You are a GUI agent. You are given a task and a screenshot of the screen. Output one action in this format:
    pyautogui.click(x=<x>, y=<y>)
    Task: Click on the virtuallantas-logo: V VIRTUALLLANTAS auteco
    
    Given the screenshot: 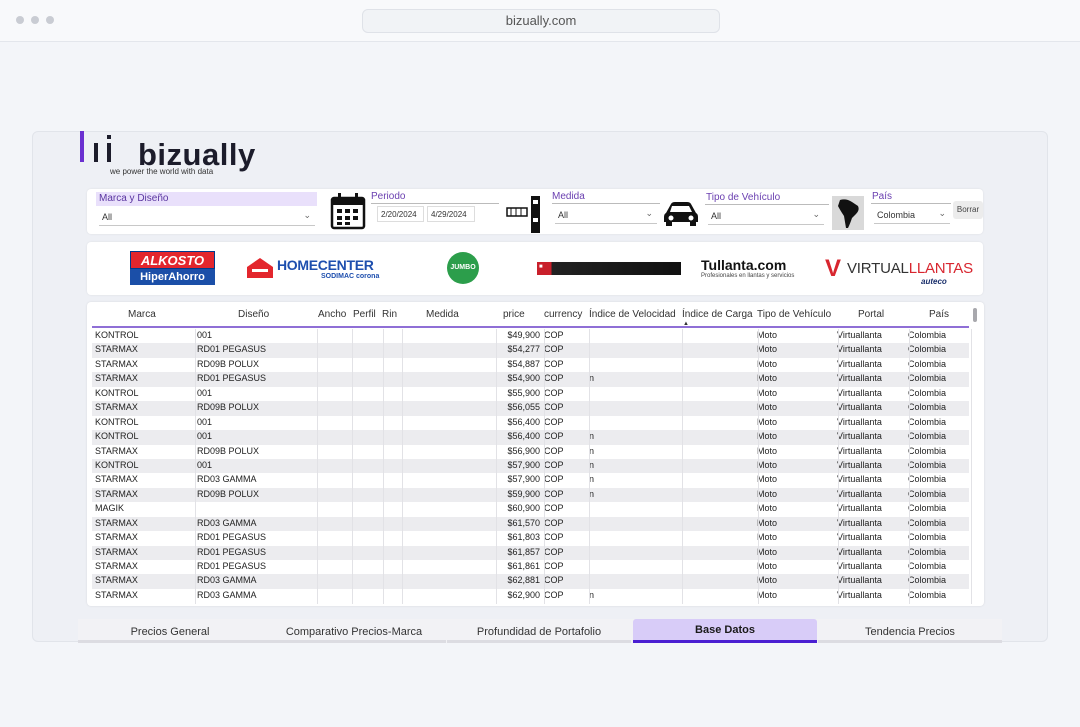 What is the action you would take?
    pyautogui.click(x=900, y=269)
    